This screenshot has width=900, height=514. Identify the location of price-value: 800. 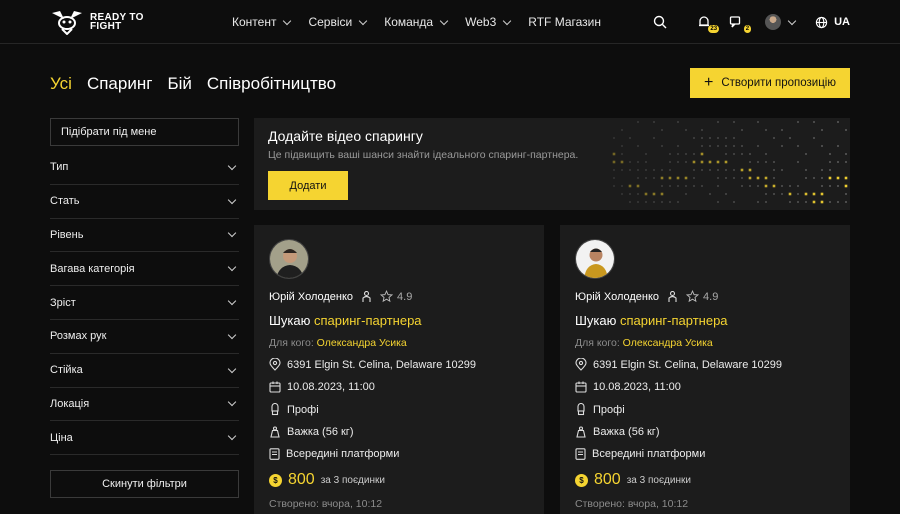
(607, 479).